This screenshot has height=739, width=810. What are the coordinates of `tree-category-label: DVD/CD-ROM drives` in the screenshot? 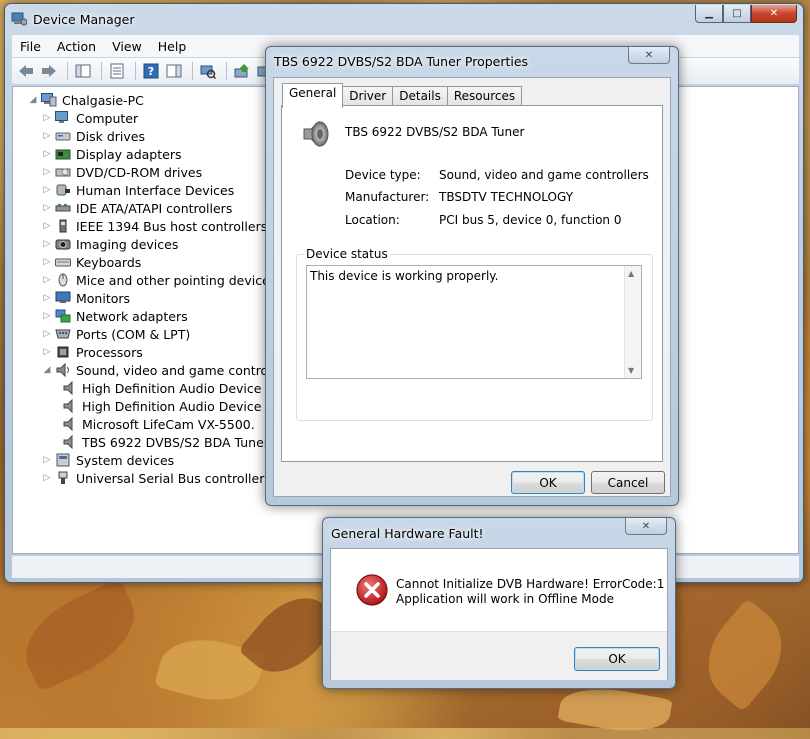 It's located at (139, 172).